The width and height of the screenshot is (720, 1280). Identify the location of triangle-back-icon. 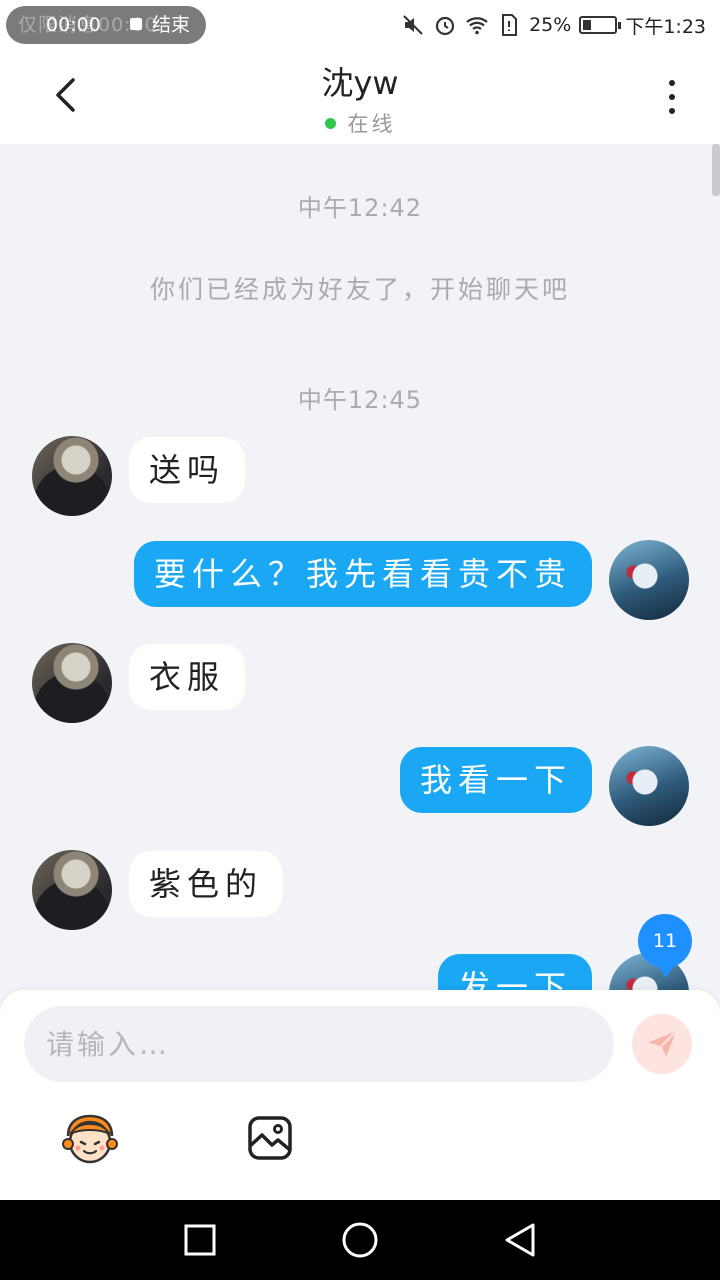
(520, 1240).